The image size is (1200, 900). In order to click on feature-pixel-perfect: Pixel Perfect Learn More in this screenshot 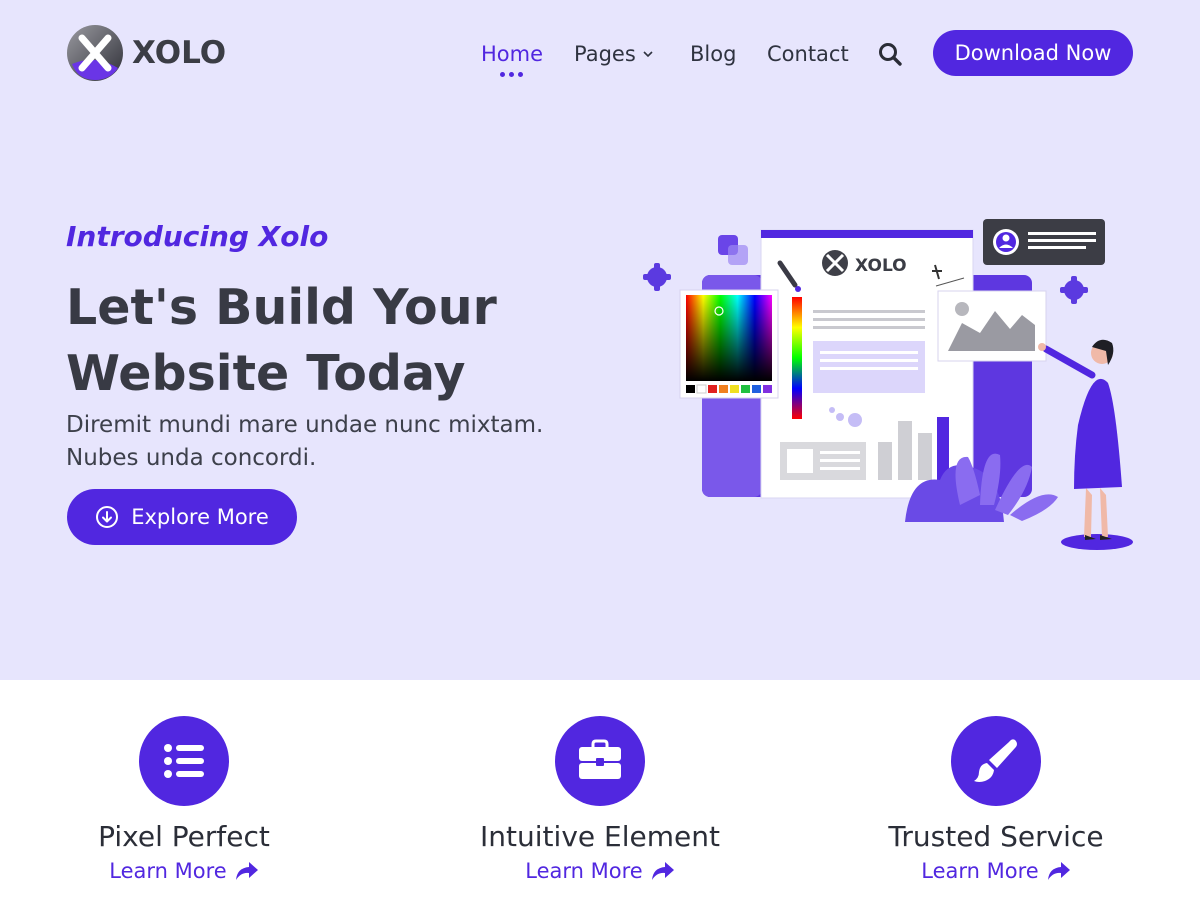, I will do `click(184, 799)`.